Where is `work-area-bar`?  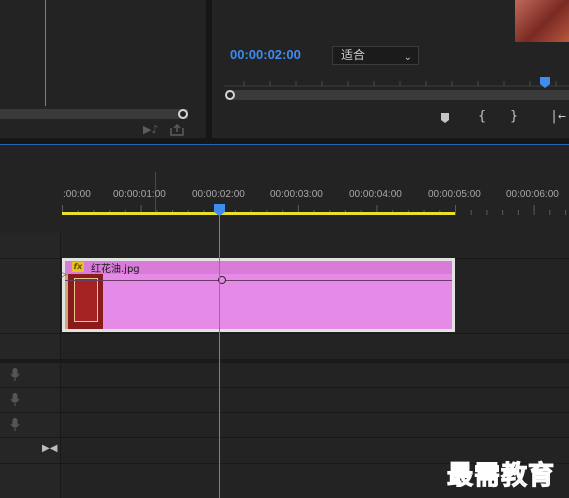 work-area-bar is located at coordinates (258, 213).